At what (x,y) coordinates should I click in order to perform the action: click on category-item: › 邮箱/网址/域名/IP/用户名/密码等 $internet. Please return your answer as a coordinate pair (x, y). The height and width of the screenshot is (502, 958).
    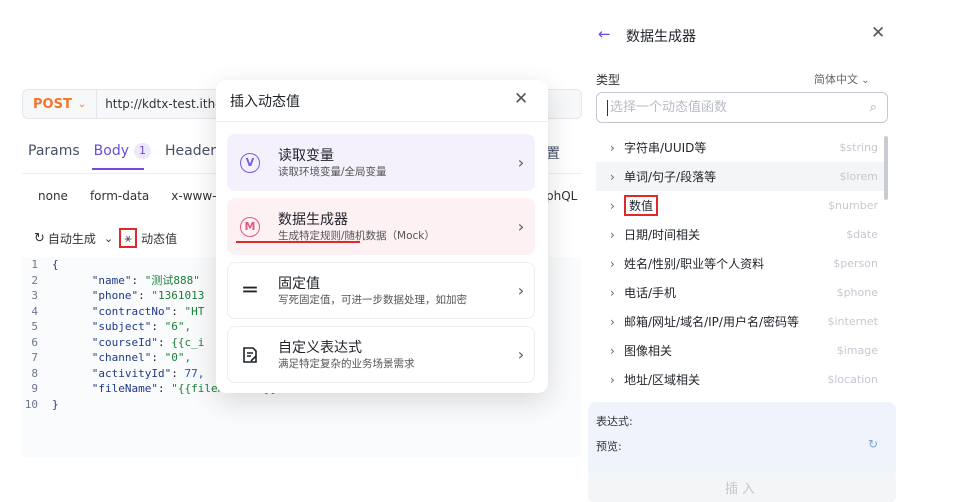
    Looking at the image, I should click on (742, 321).